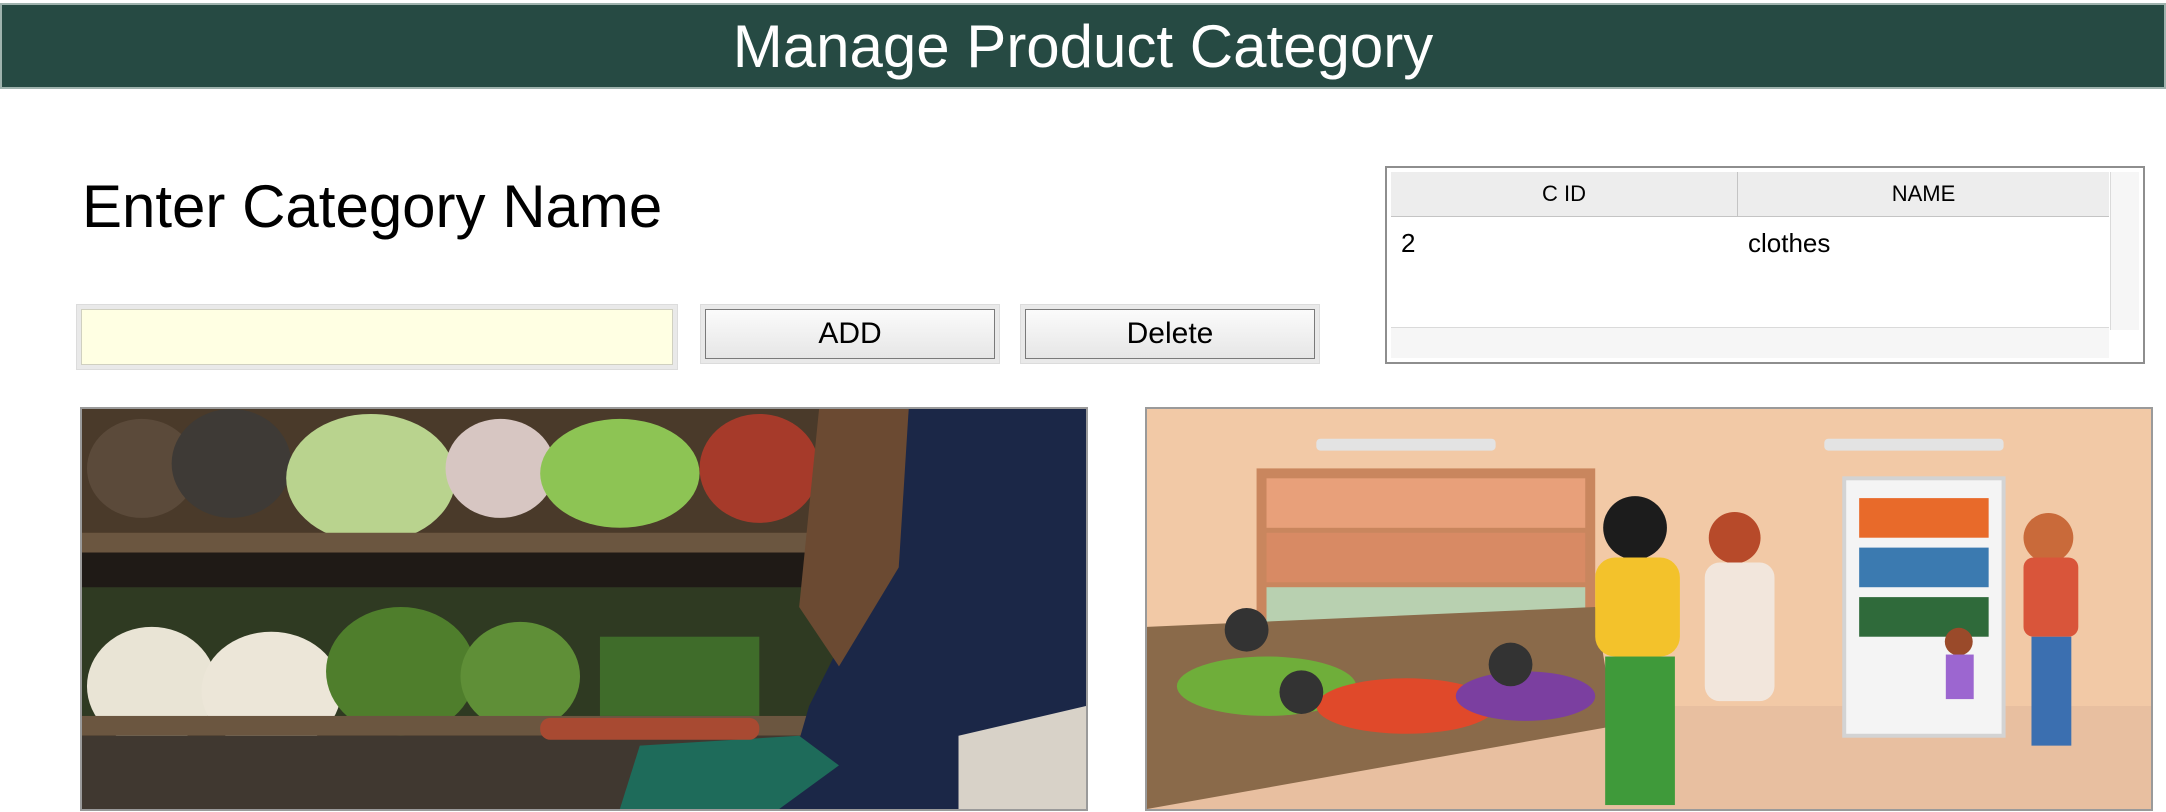 The width and height of the screenshot is (2166, 812). Describe the element at coordinates (372, 206) in the screenshot. I see `category-name-label: Enter Category Name` at that location.